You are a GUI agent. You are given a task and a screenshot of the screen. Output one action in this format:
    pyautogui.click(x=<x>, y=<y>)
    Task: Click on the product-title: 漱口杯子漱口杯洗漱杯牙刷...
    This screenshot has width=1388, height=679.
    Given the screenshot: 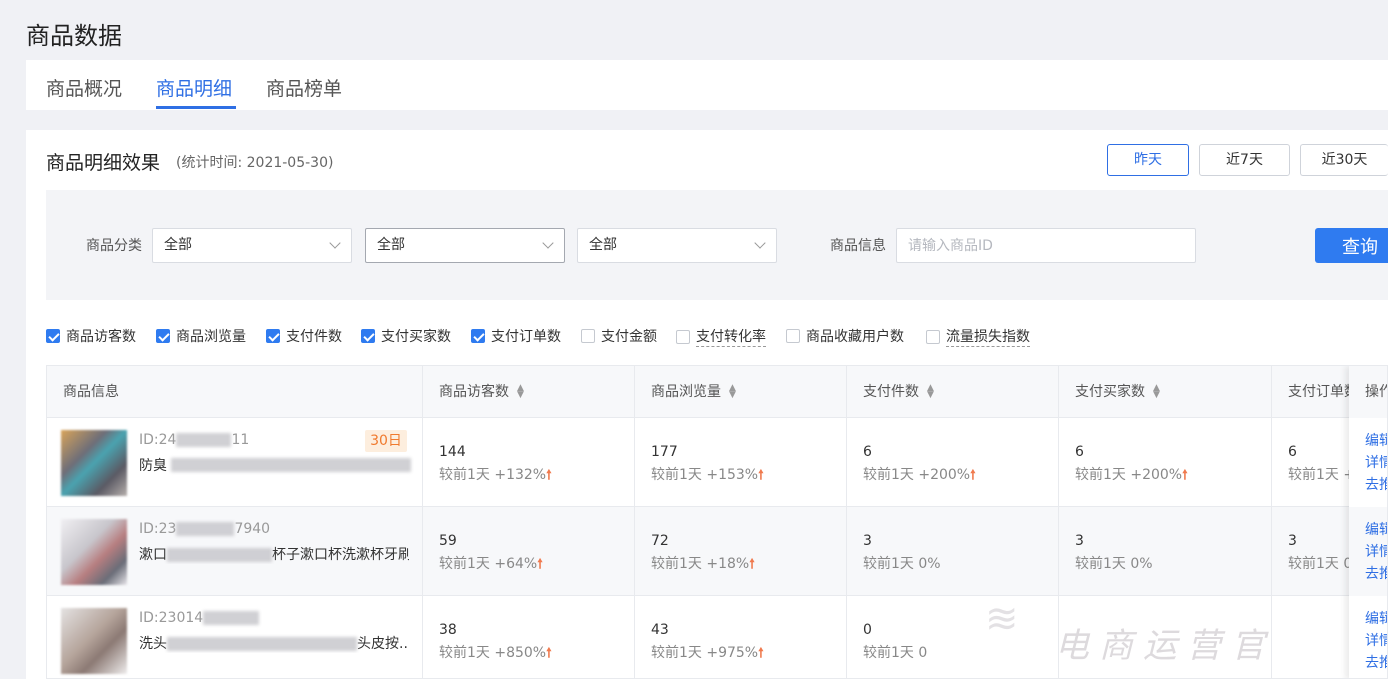 What is the action you would take?
    pyautogui.click(x=274, y=554)
    